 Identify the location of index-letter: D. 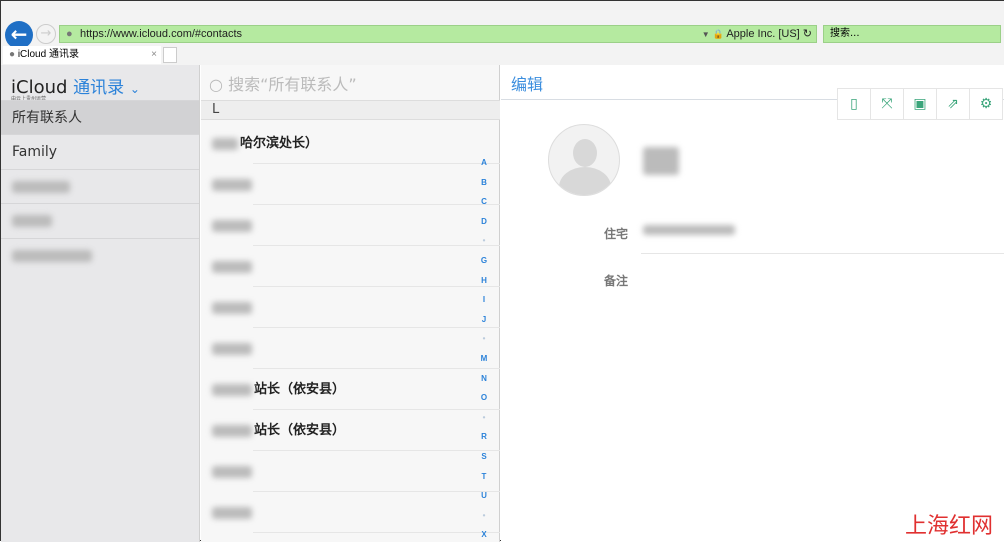
(484, 221).